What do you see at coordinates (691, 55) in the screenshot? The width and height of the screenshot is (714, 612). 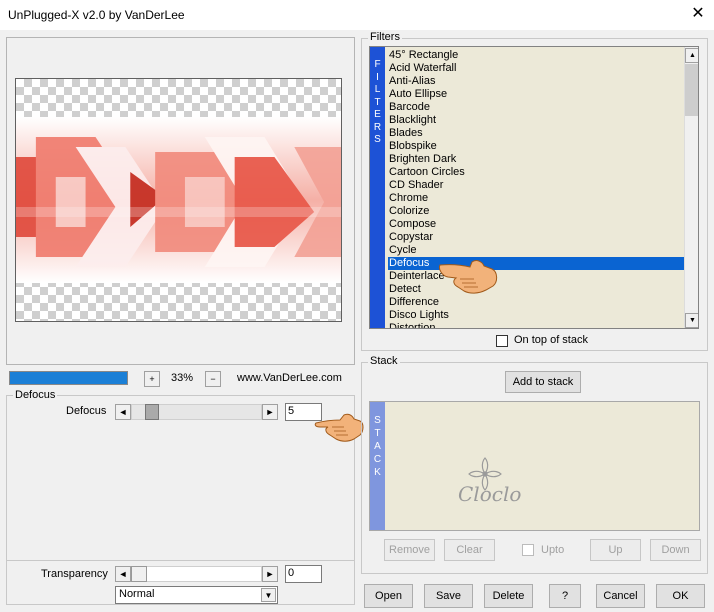 I see `scroll-up-icon: ▲` at bounding box center [691, 55].